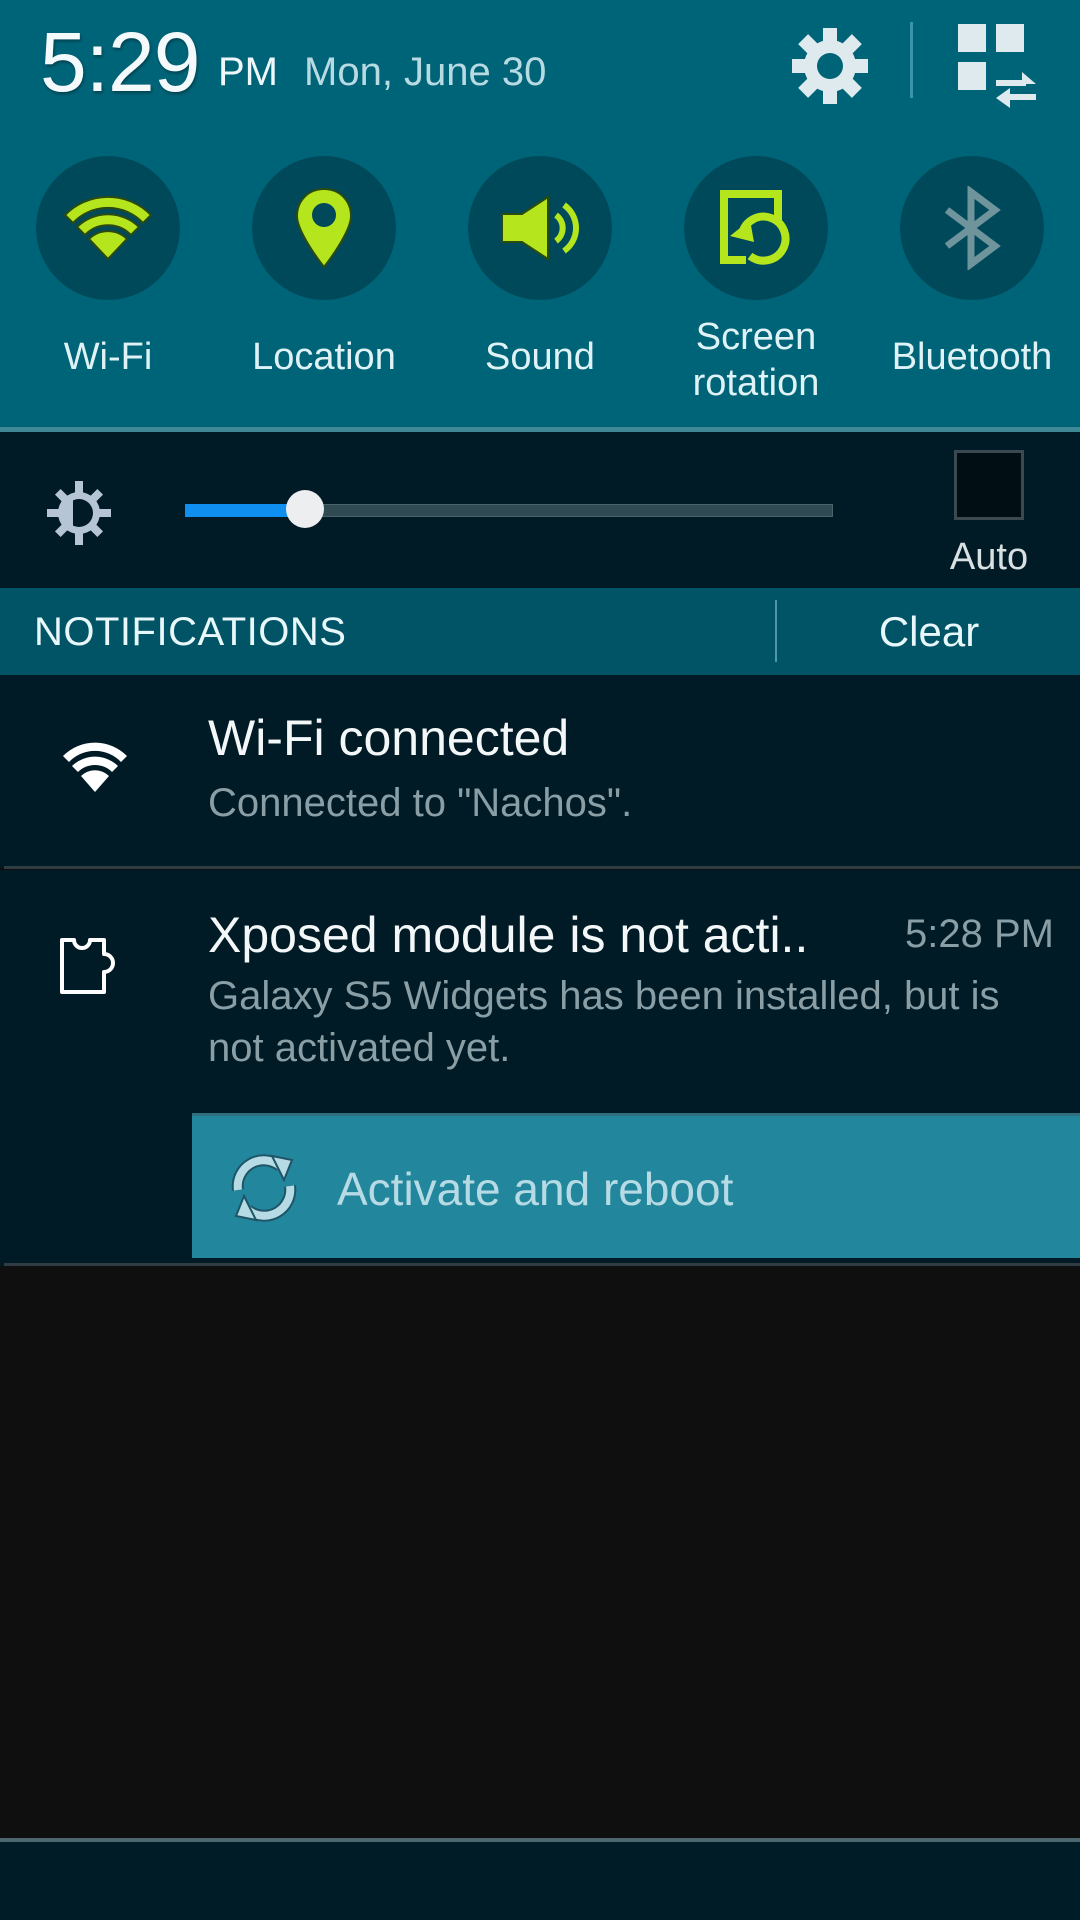  Describe the element at coordinates (540, 357) in the screenshot. I see `toggle-sound-label: Sound` at that location.